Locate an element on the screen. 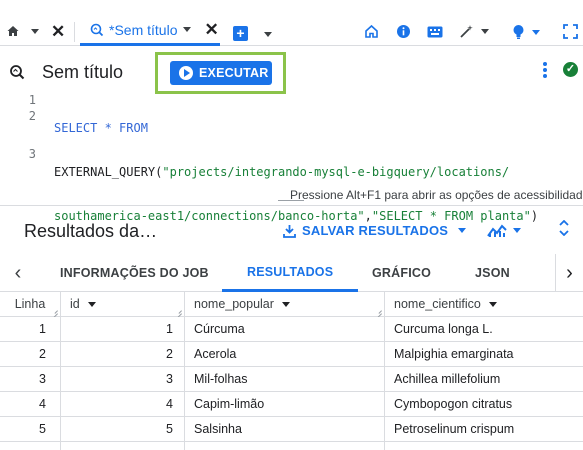  editor-header: Sem título is located at coordinates (291, 69).